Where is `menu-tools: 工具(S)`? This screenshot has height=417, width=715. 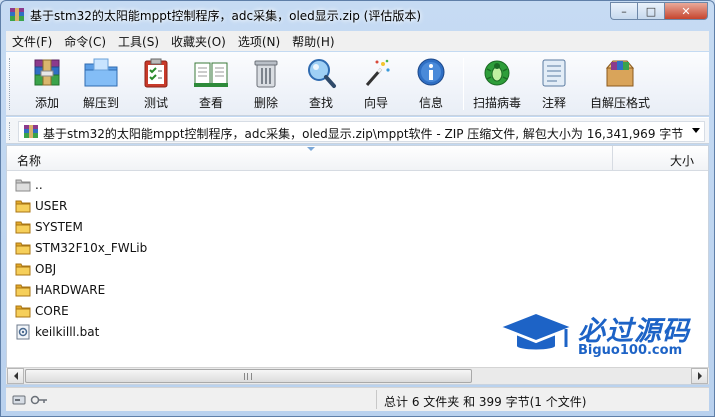
menu-tools: 工具(S) is located at coordinates (138, 41).